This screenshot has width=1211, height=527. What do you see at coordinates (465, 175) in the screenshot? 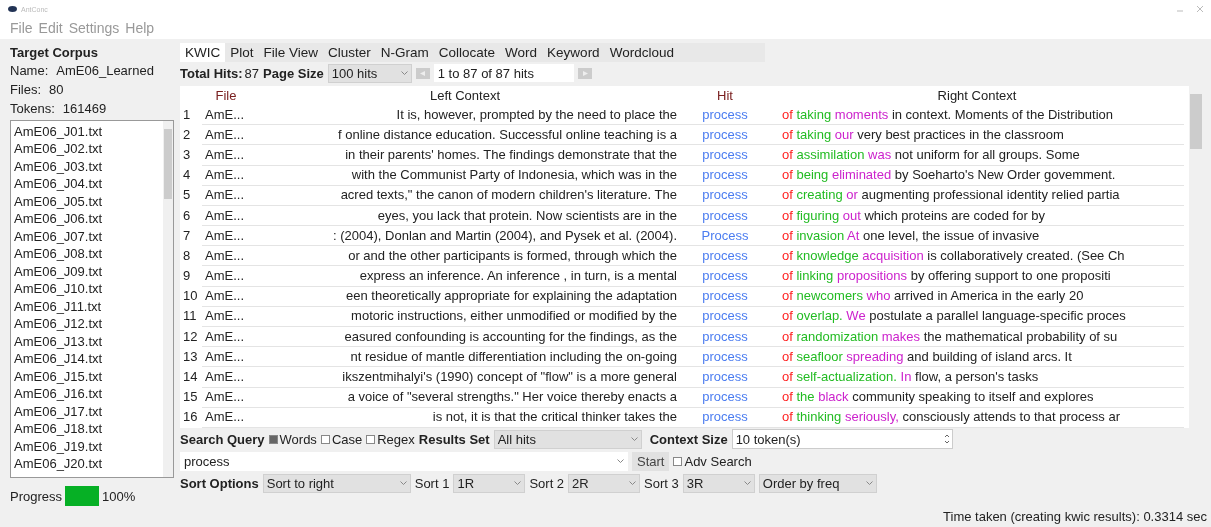
I see `table-cell: with the Communist Party of Indonesia, which was in the` at bounding box center [465, 175].